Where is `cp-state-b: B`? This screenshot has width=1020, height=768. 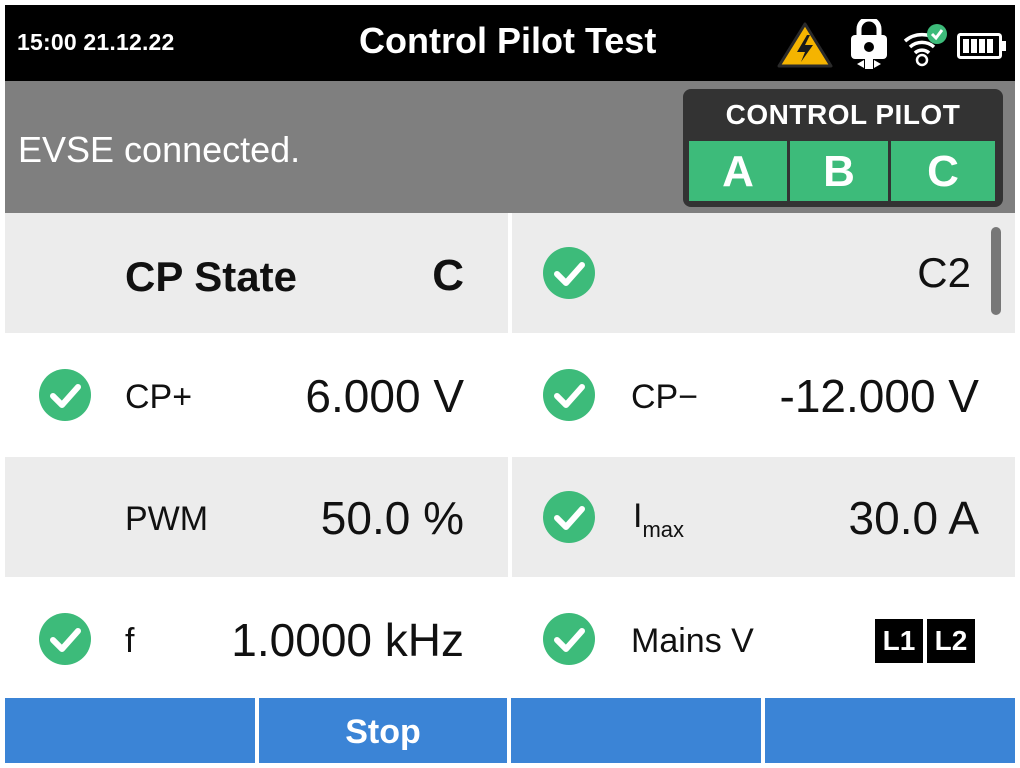 cp-state-b: B is located at coordinates (839, 171).